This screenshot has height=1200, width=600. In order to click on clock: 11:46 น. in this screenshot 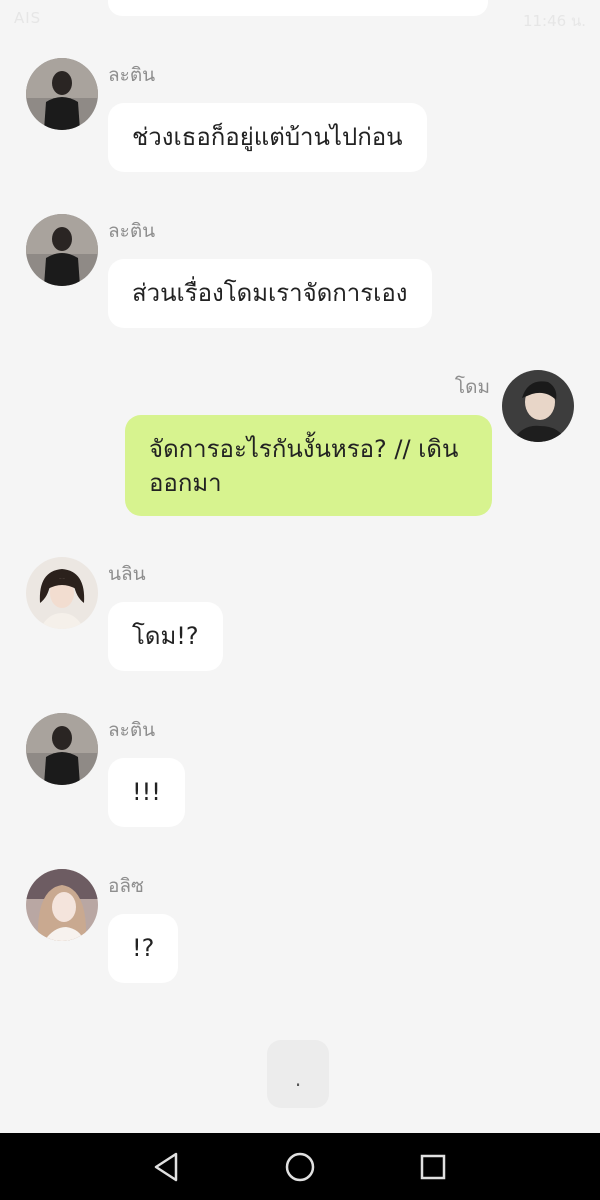, I will do `click(554, 21)`.